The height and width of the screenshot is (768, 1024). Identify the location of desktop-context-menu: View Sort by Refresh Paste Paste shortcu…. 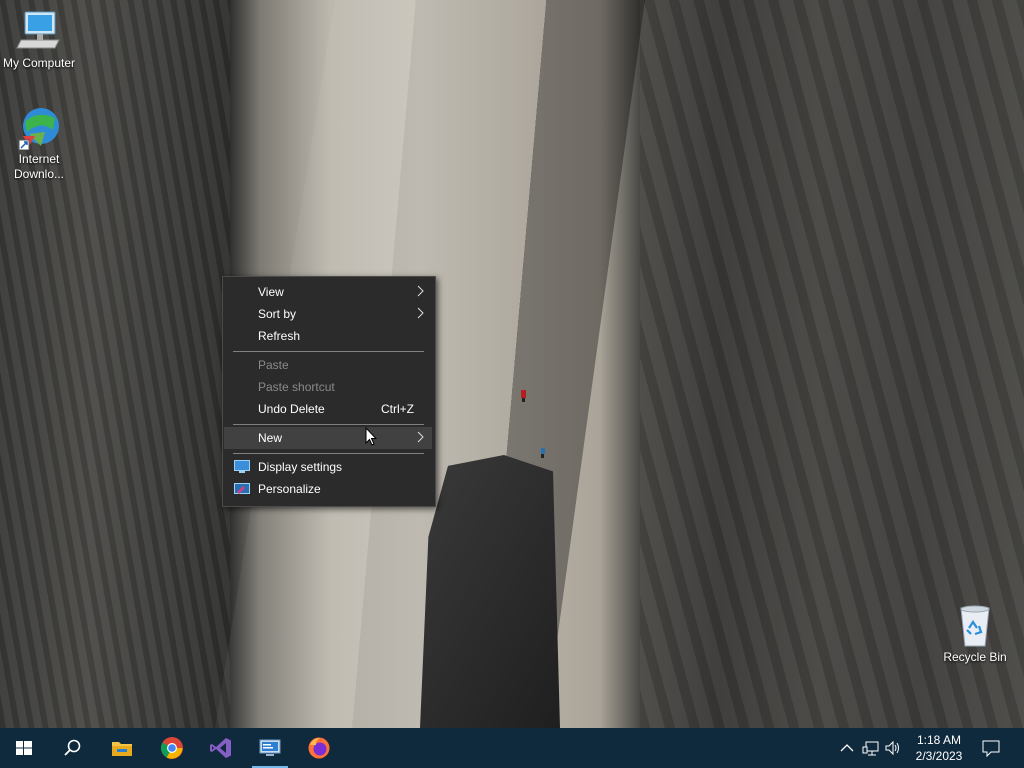
(329, 391).